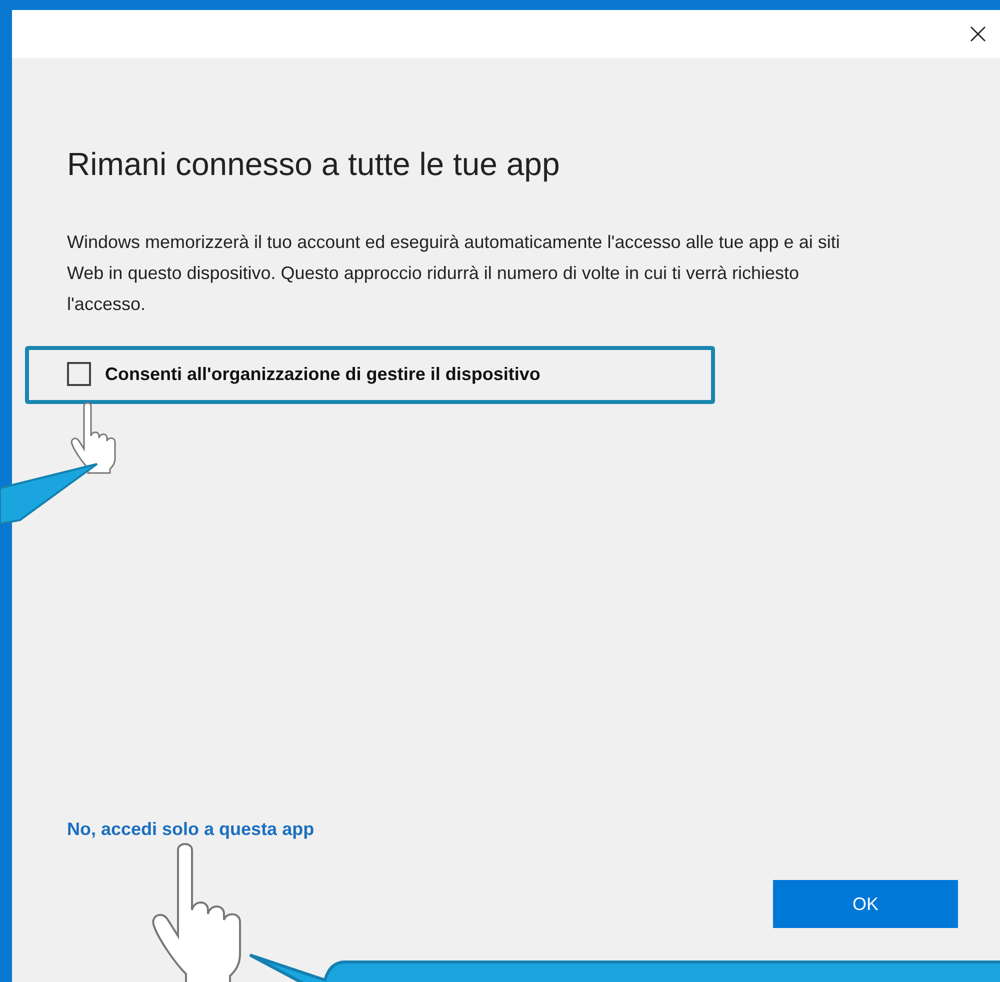  Describe the element at coordinates (865, 904) in the screenshot. I see `ok-button: OK` at that location.